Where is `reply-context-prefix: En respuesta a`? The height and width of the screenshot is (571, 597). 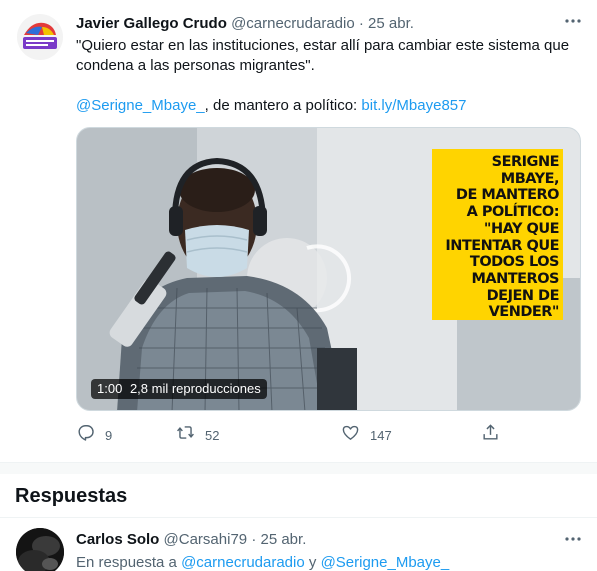 reply-context-prefix: En respuesta a is located at coordinates (129, 562).